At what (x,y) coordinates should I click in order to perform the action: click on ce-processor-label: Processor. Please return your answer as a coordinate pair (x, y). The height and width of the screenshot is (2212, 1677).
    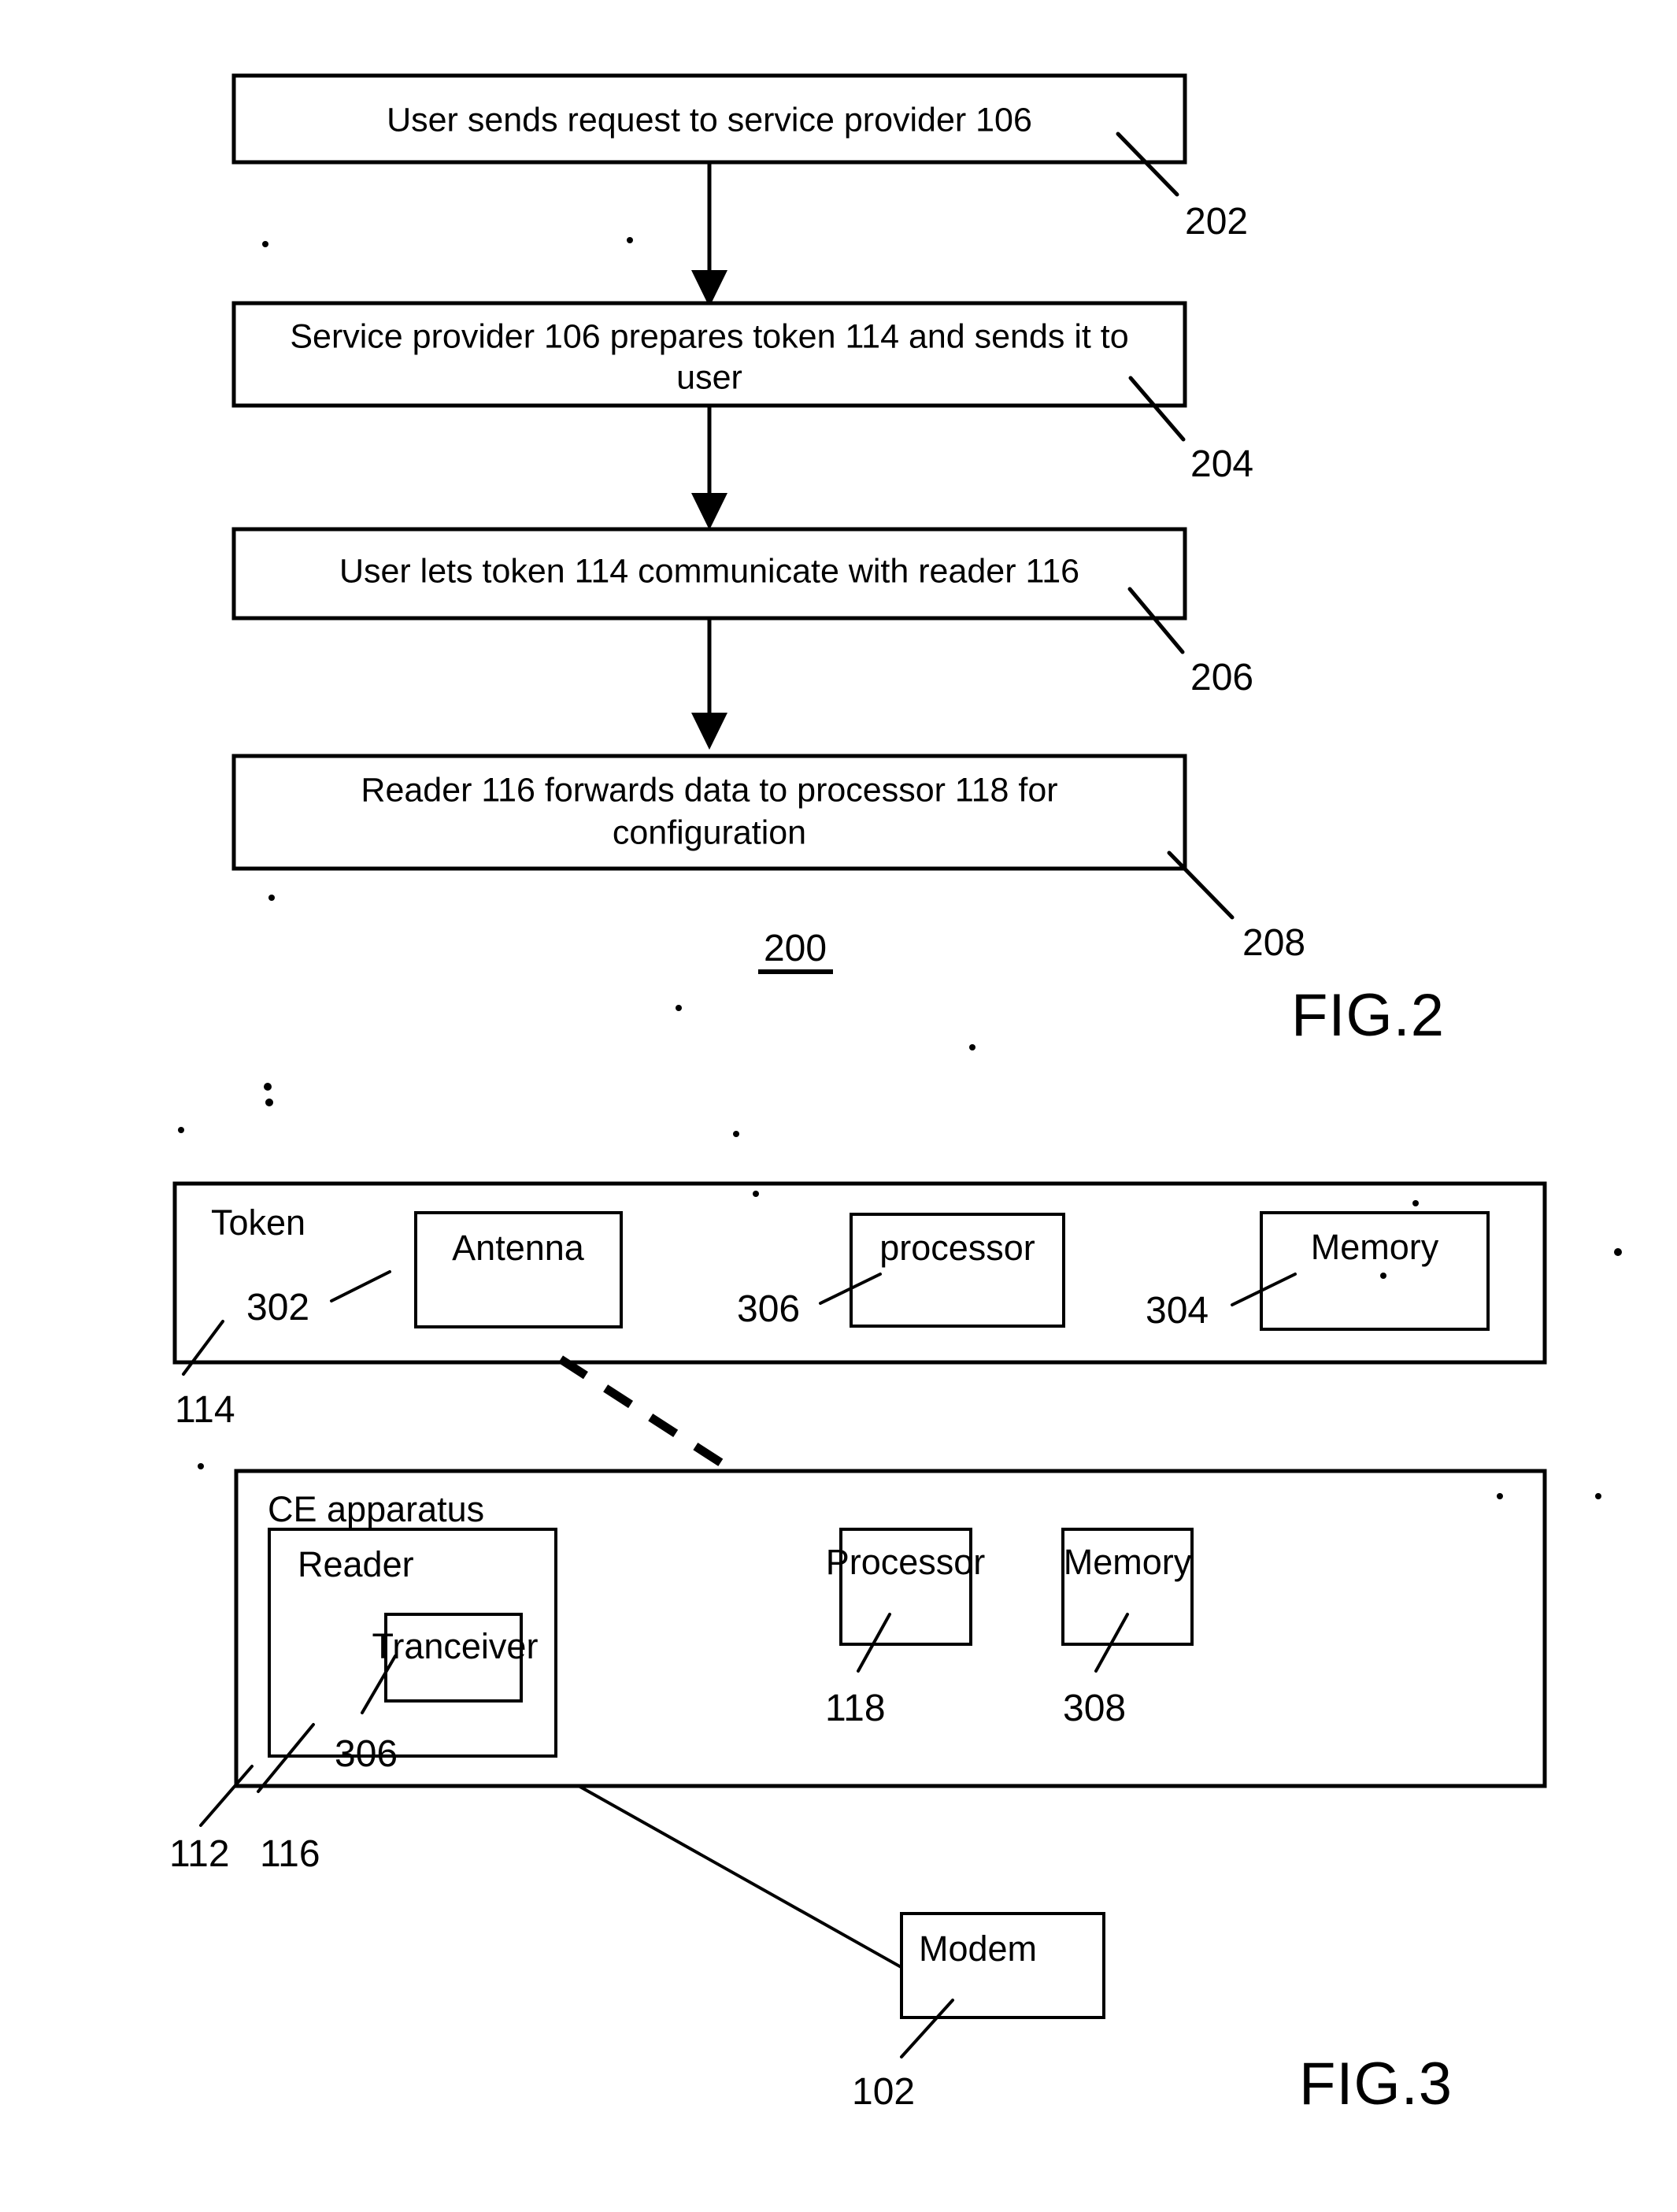
    Looking at the image, I should click on (906, 1562).